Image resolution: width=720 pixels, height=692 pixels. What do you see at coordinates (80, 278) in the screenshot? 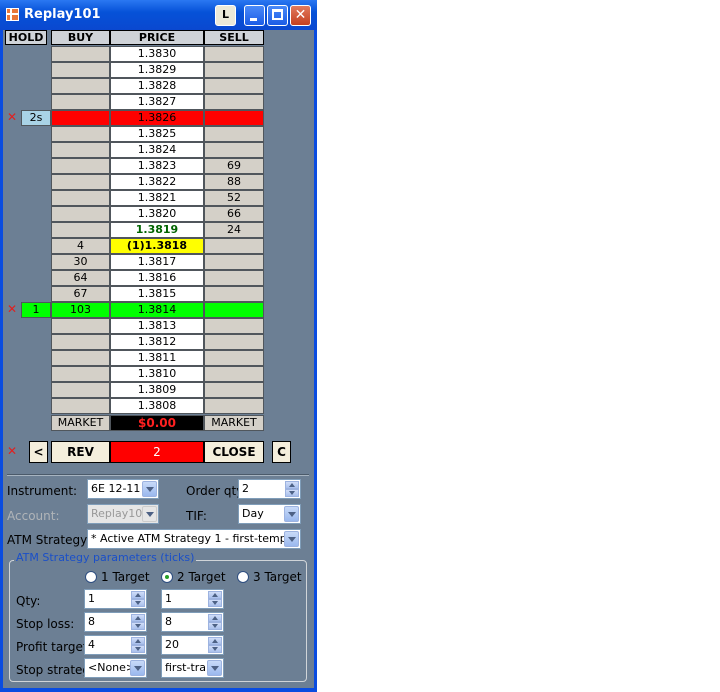
I see `buy-cell: 64` at bounding box center [80, 278].